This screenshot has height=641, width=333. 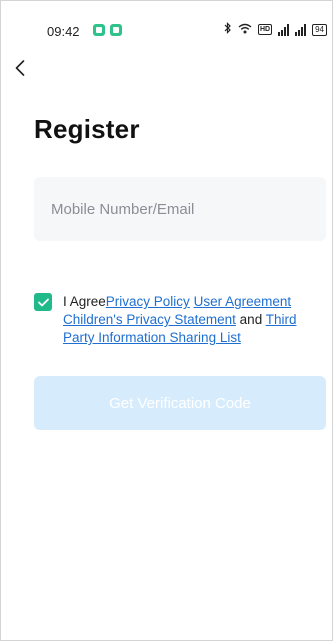 What do you see at coordinates (319, 29) in the screenshot?
I see `battery-icon: 94` at bounding box center [319, 29].